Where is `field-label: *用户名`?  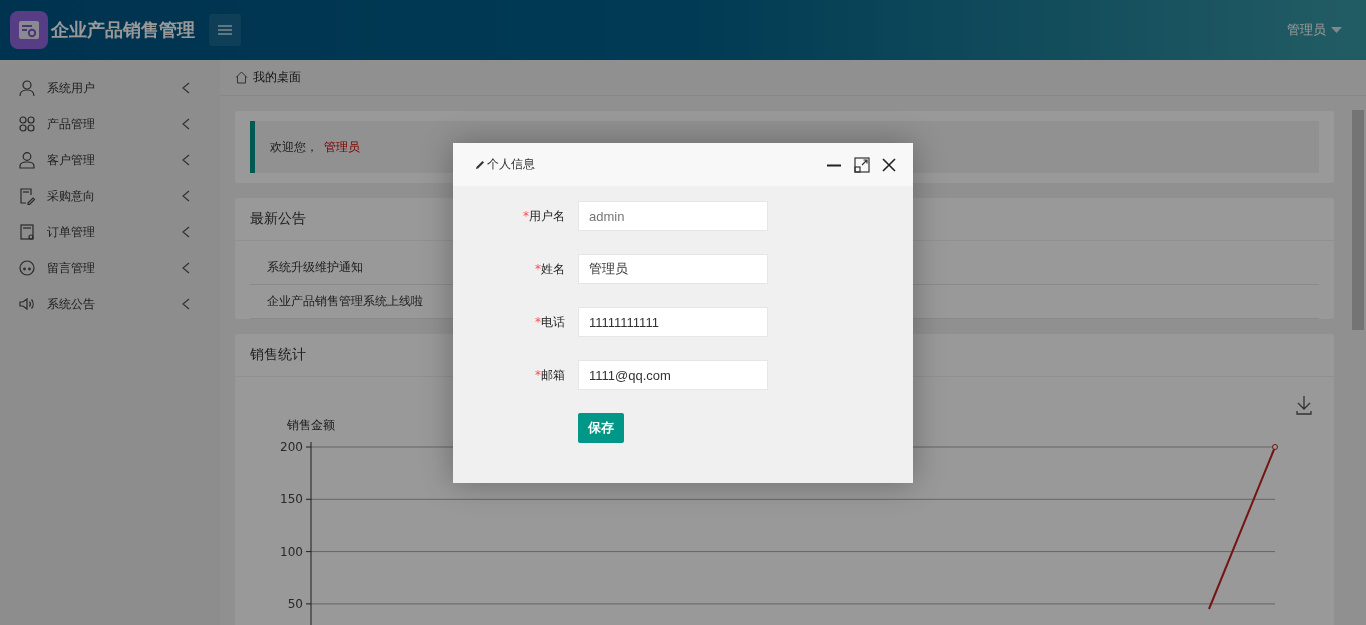
field-label: *用户名 is located at coordinates (544, 216).